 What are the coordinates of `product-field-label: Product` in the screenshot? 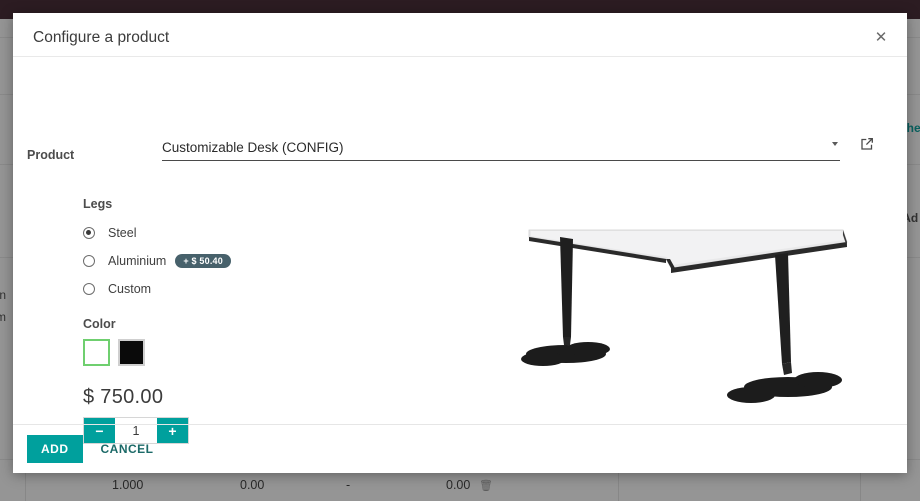 It's located at (51, 155).